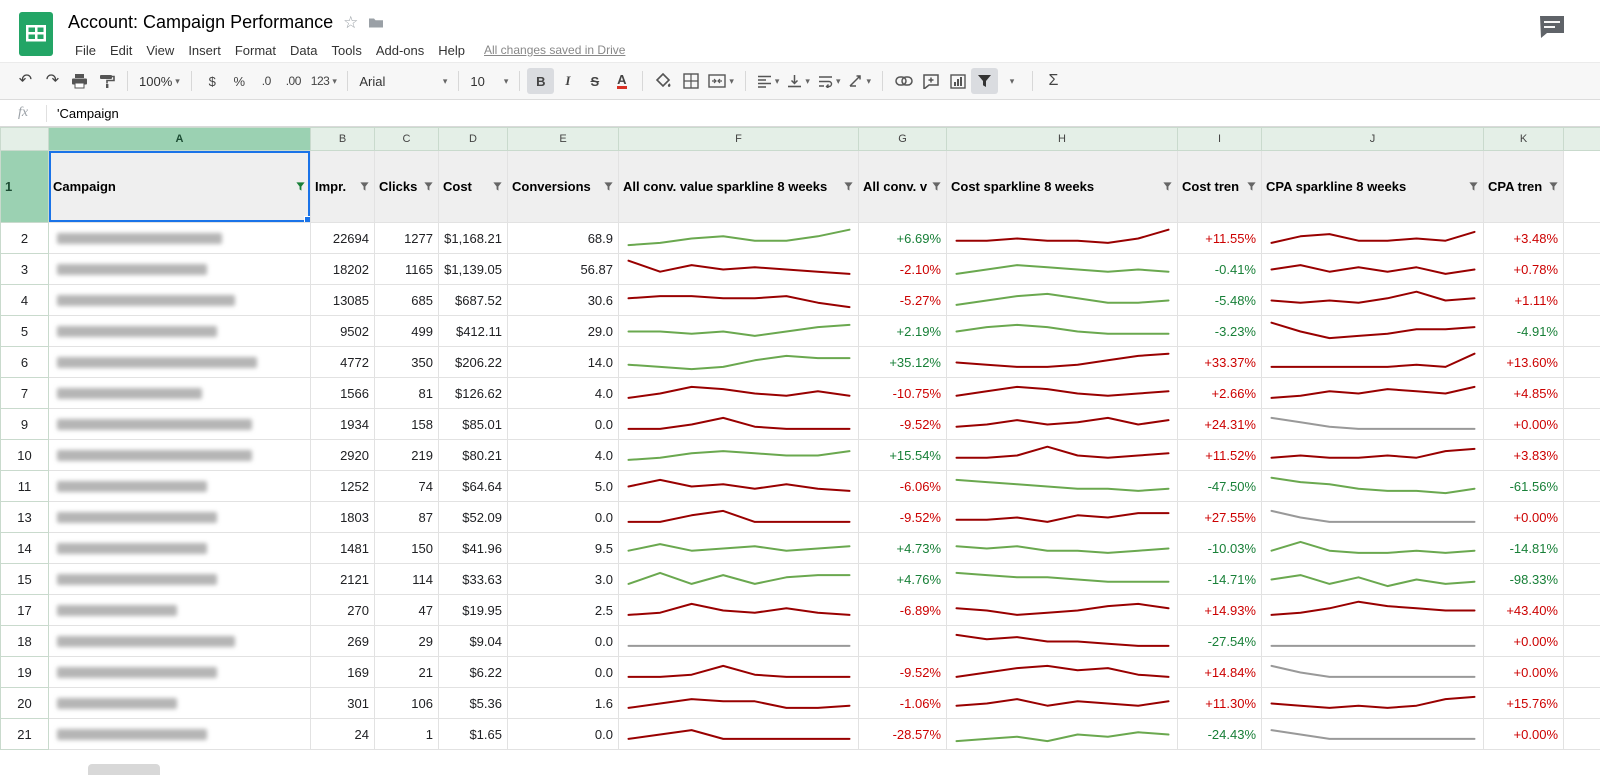  What do you see at coordinates (406, 424) in the screenshot?
I see `cell-clicks: 158` at bounding box center [406, 424].